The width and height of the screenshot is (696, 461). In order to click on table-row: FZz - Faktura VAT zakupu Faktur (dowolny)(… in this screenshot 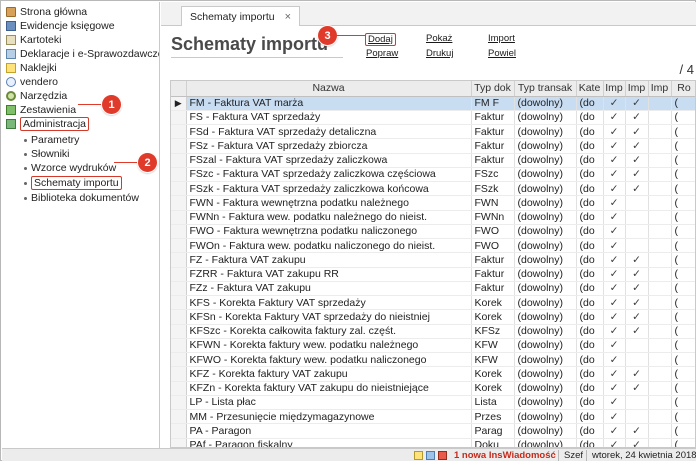, I will do `click(433, 289)`.